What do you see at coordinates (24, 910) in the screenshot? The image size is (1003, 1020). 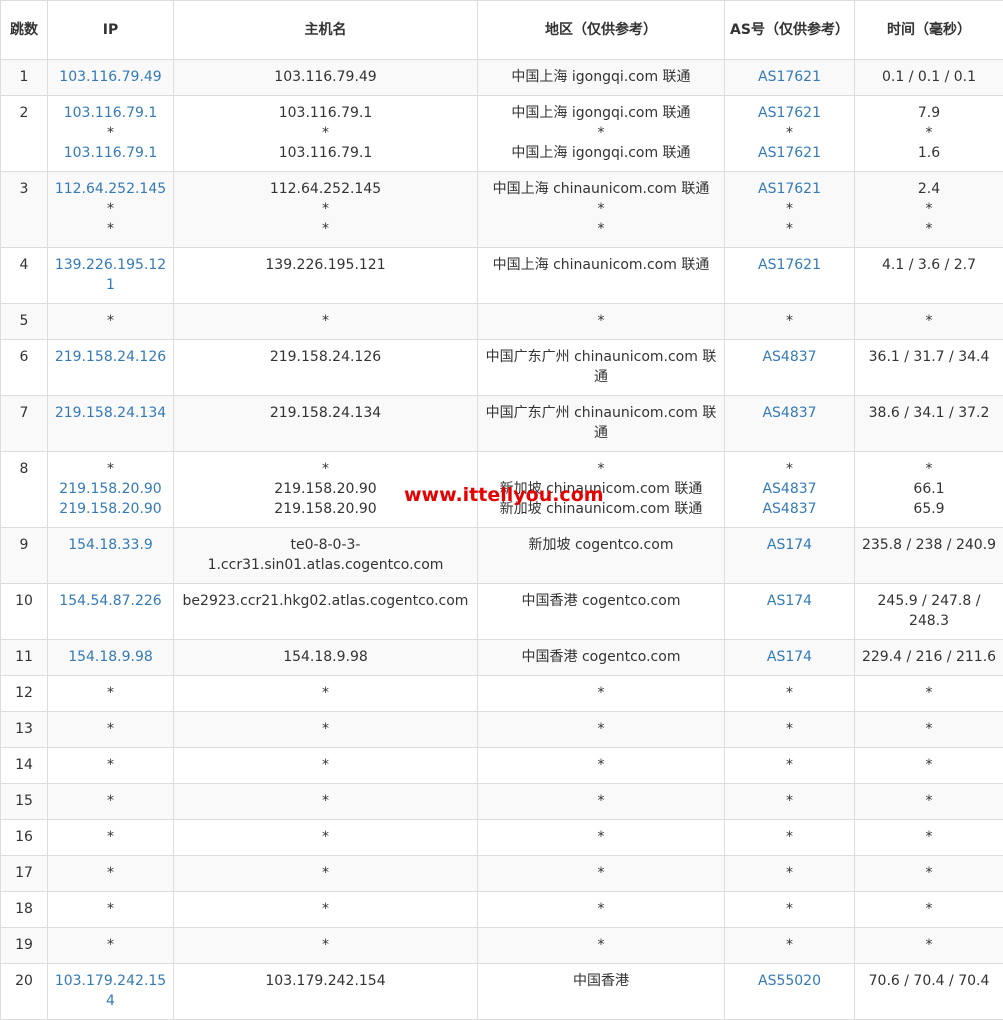 I see `cell-hop: 18` at bounding box center [24, 910].